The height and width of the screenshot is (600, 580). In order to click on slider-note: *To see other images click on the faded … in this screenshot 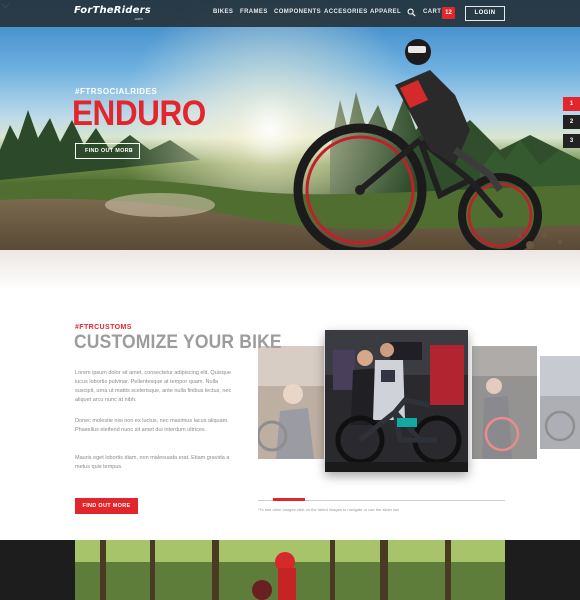, I will do `click(328, 509)`.